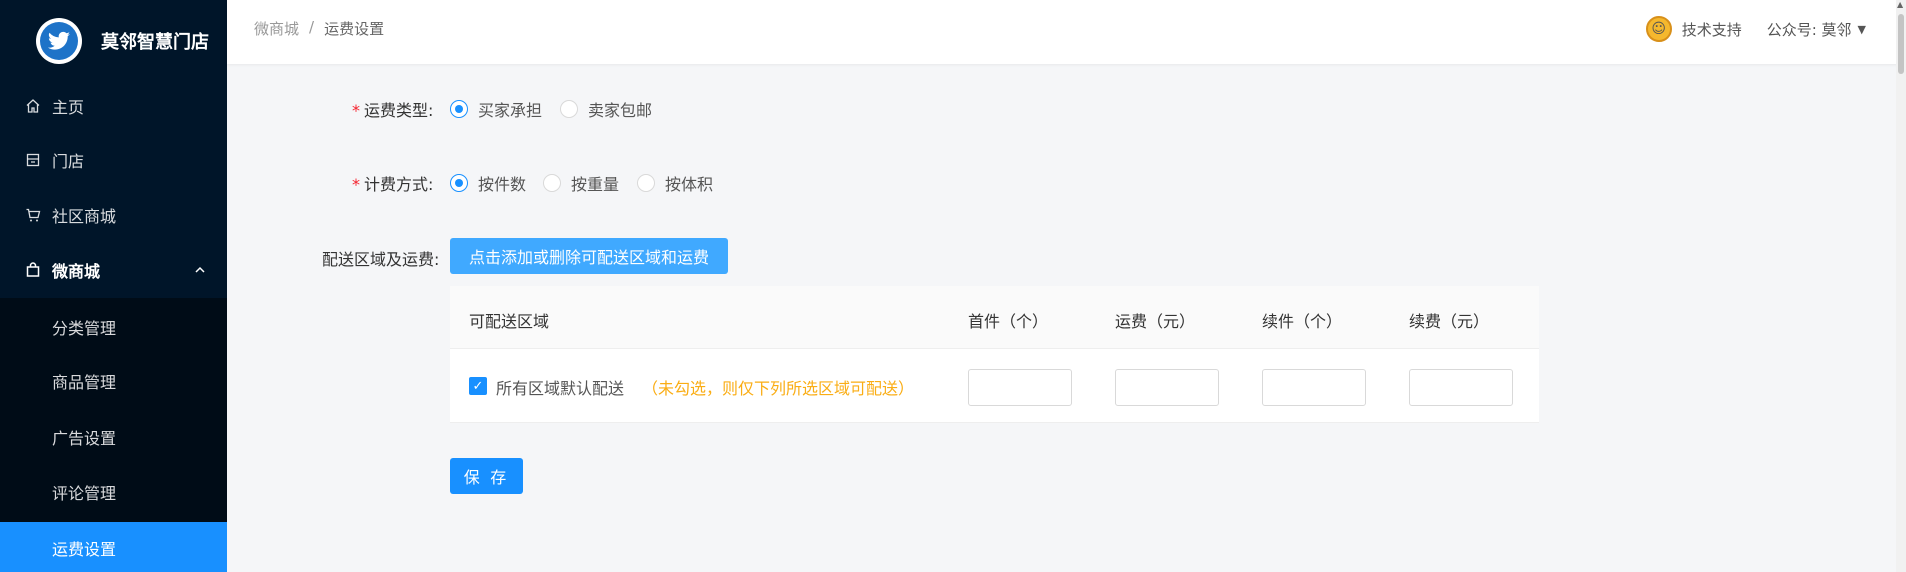  What do you see at coordinates (1167, 387) in the screenshot?
I see `shipping-fee-input` at bounding box center [1167, 387].